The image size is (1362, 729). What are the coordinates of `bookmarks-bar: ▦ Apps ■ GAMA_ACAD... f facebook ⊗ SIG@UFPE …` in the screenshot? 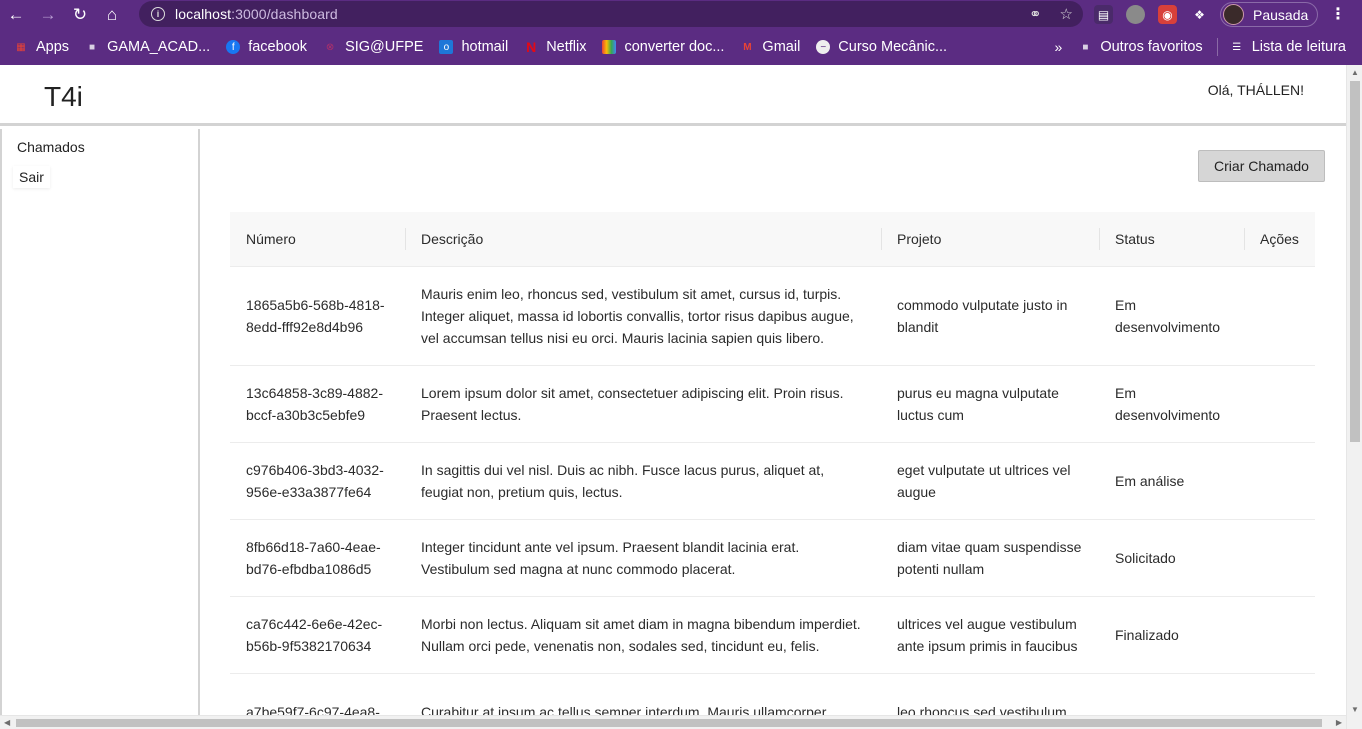 It's located at (681, 47).